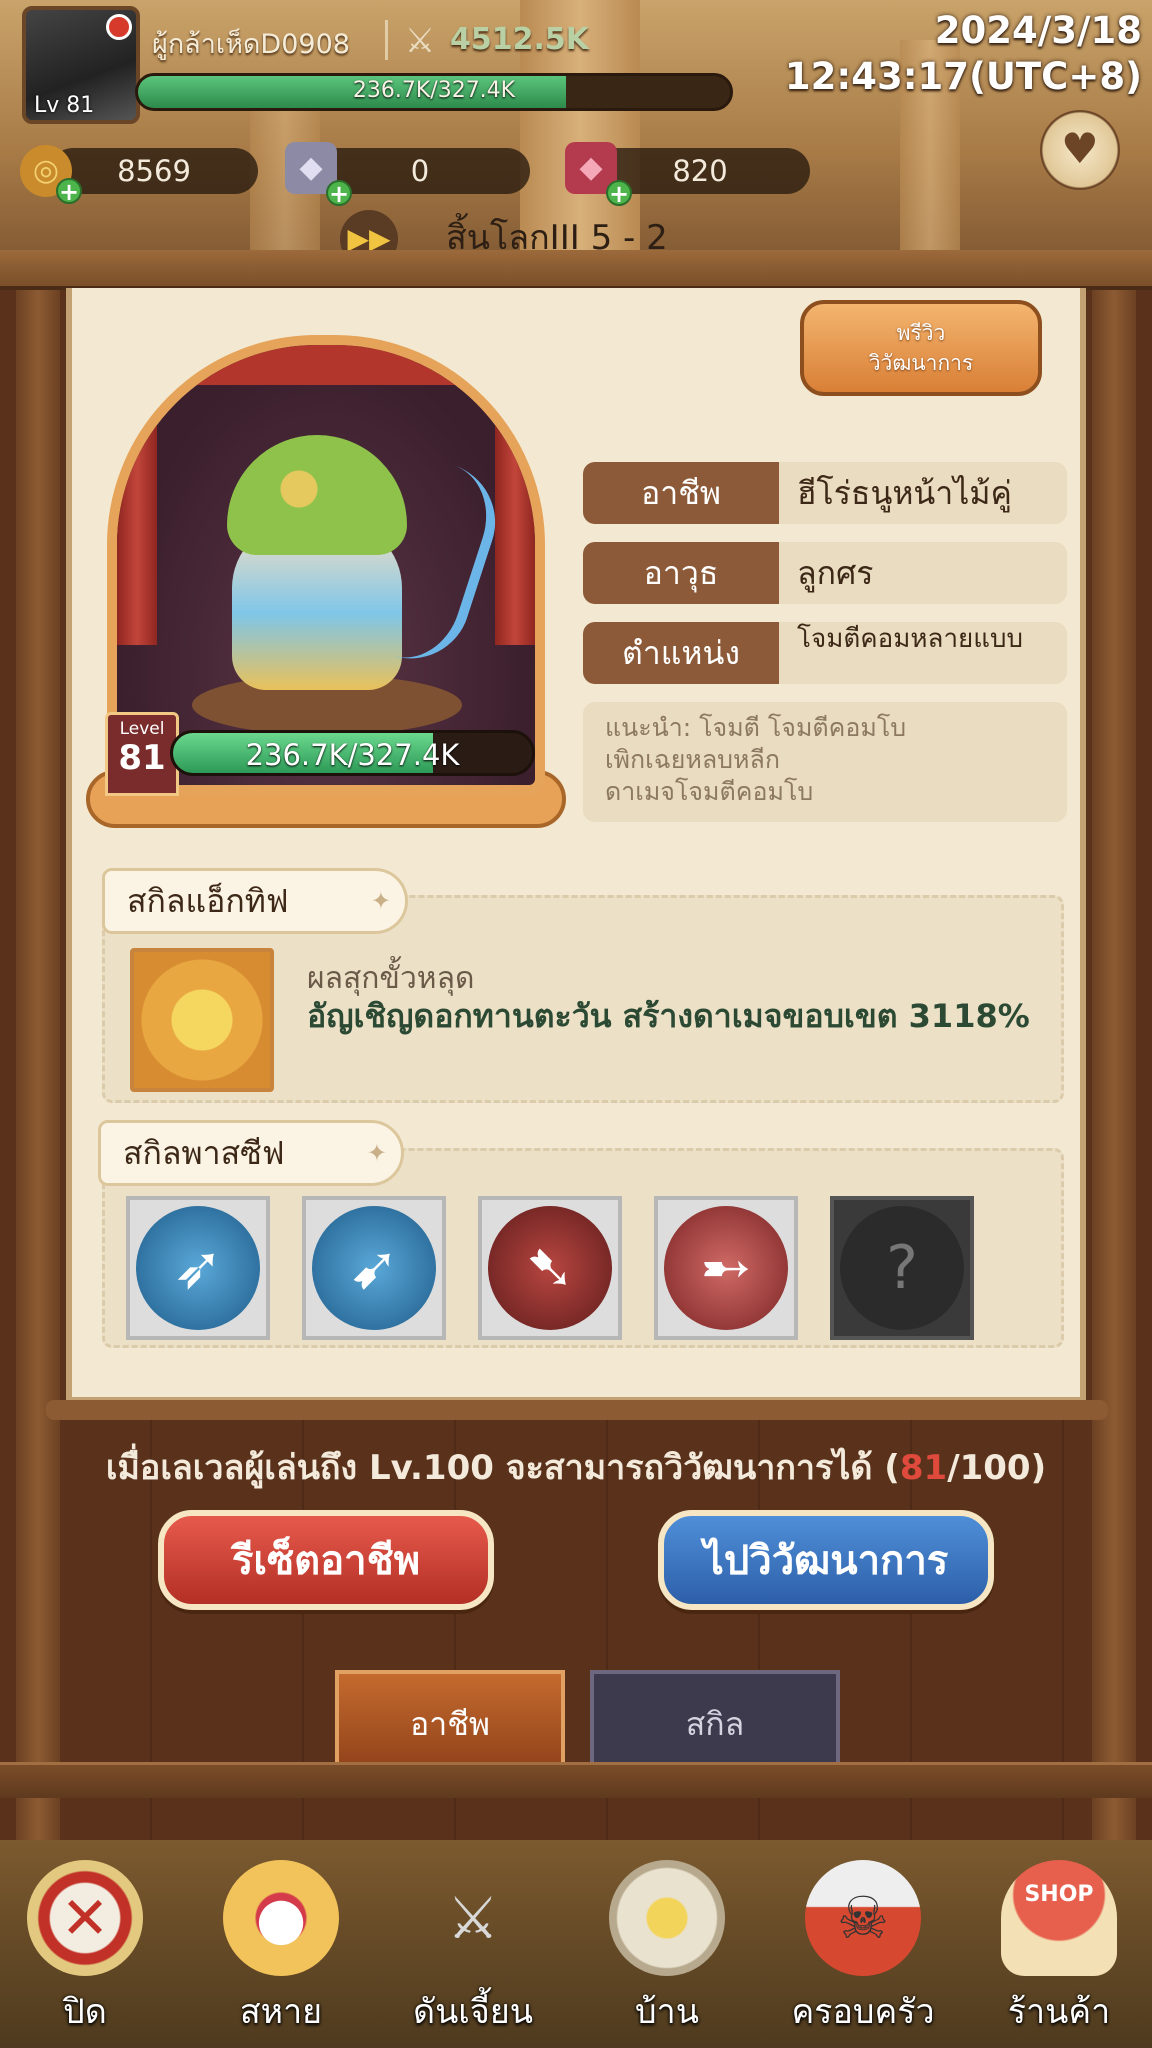 The width and height of the screenshot is (1152, 2048). I want to click on add-ruby-icon: +, so click(619, 193).